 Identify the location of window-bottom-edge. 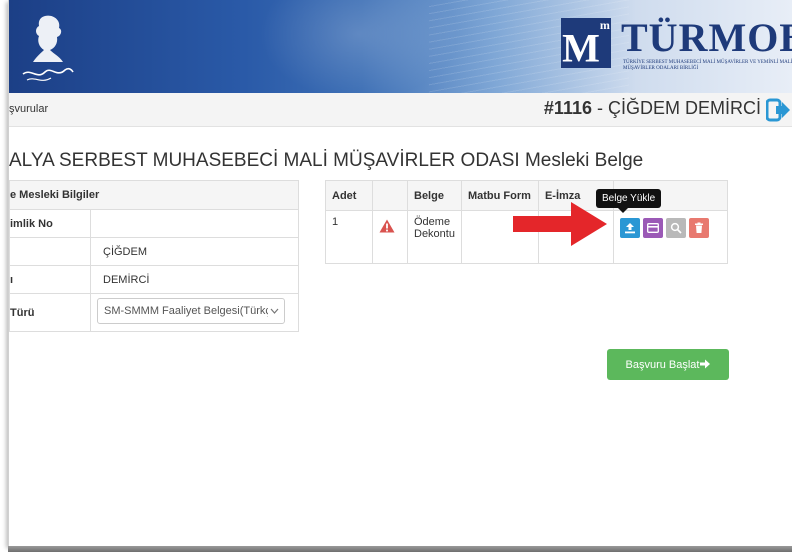
(400, 549).